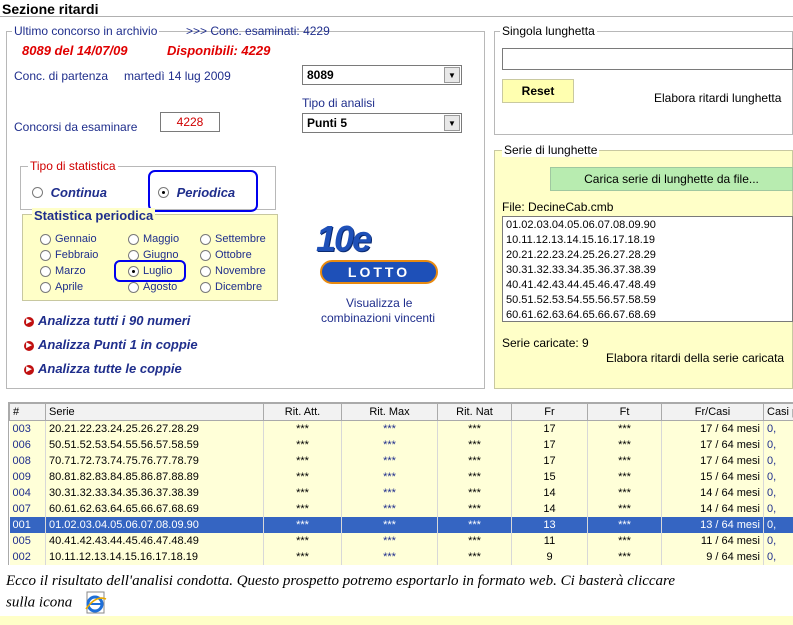 Image resolution: width=793 pixels, height=625 pixels. What do you see at coordinates (27, 428) in the screenshot?
I see `table-cell: 003` at bounding box center [27, 428].